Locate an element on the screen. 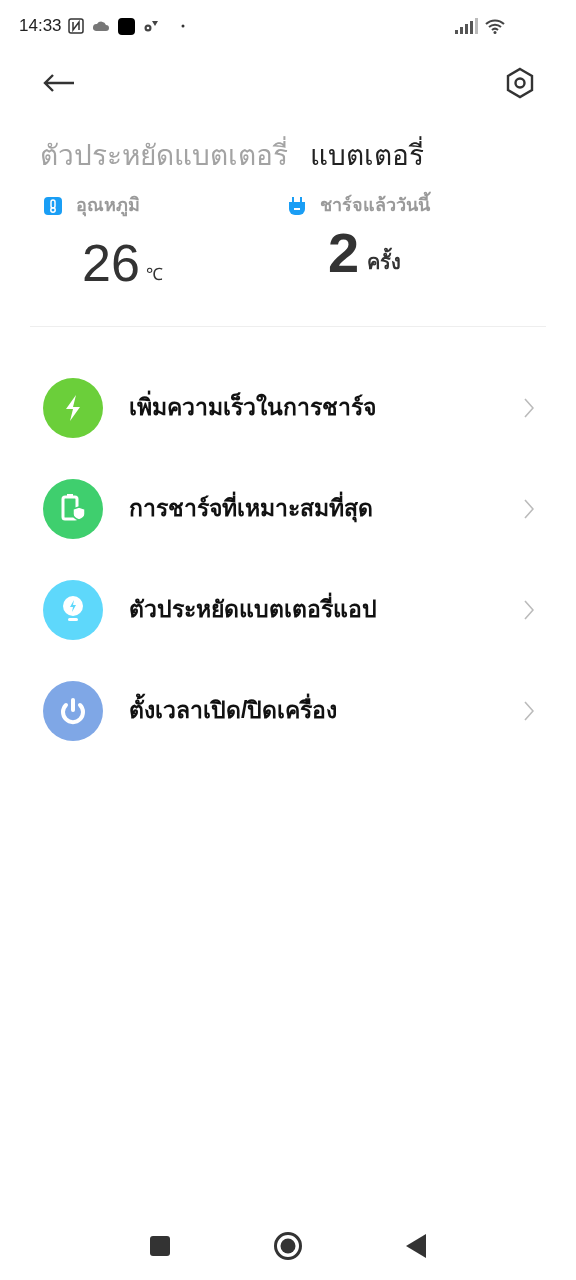  home-button is located at coordinates (288, 1246).